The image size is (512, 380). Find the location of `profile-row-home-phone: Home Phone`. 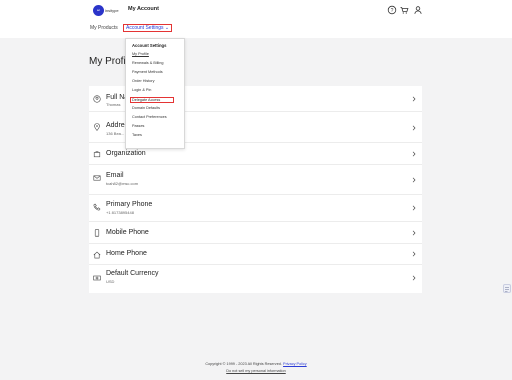

profile-row-home-phone: Home Phone is located at coordinates (255, 254).